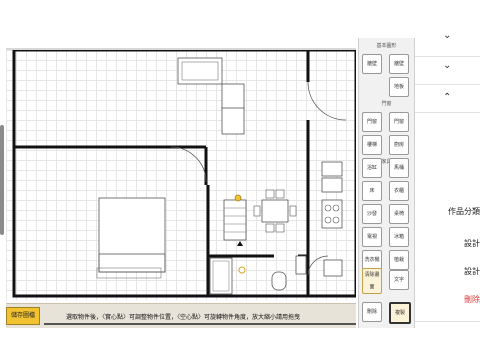 The image size is (480, 360). I want to click on left-scrollbar, so click(2, 180).